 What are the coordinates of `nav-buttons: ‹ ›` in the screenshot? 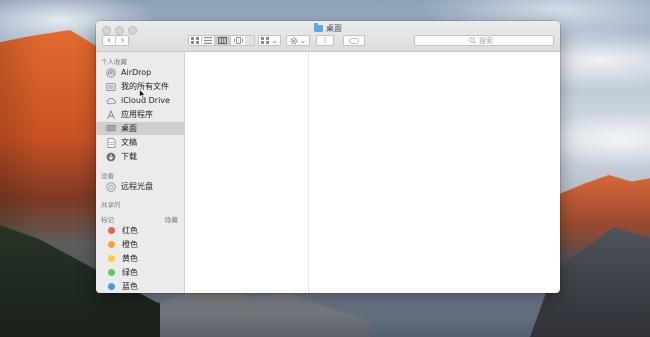 It's located at (115, 40).